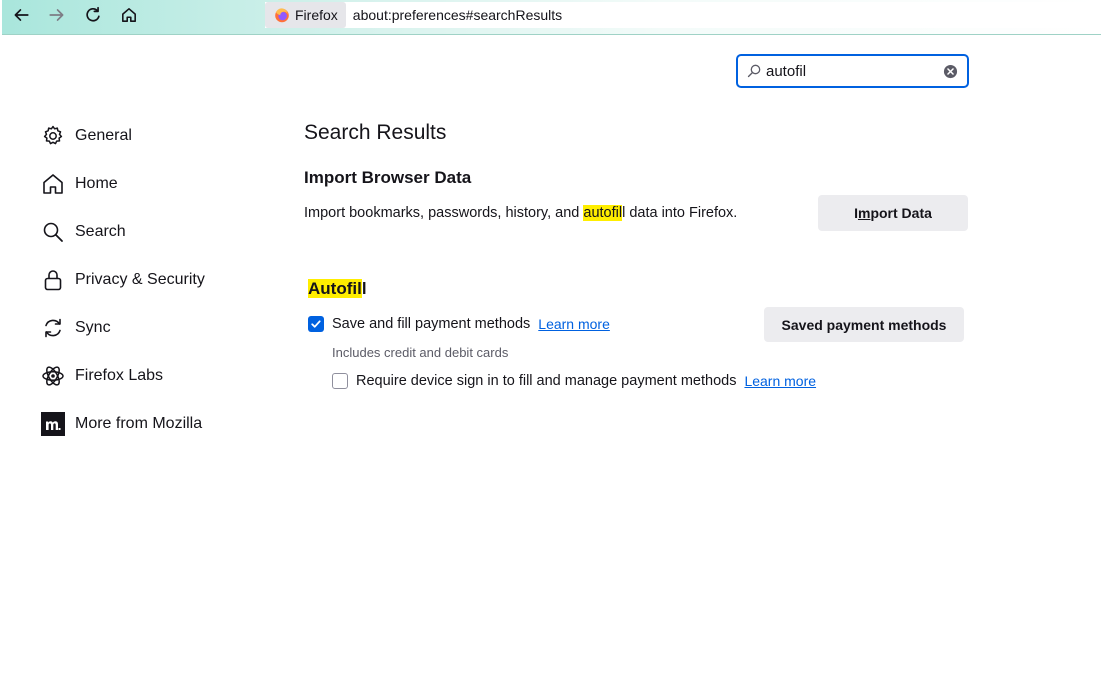 Image resolution: width=1103 pixels, height=690 pixels. What do you see at coordinates (780, 381) in the screenshot?
I see `learn-more-link-signin: Learn more` at bounding box center [780, 381].